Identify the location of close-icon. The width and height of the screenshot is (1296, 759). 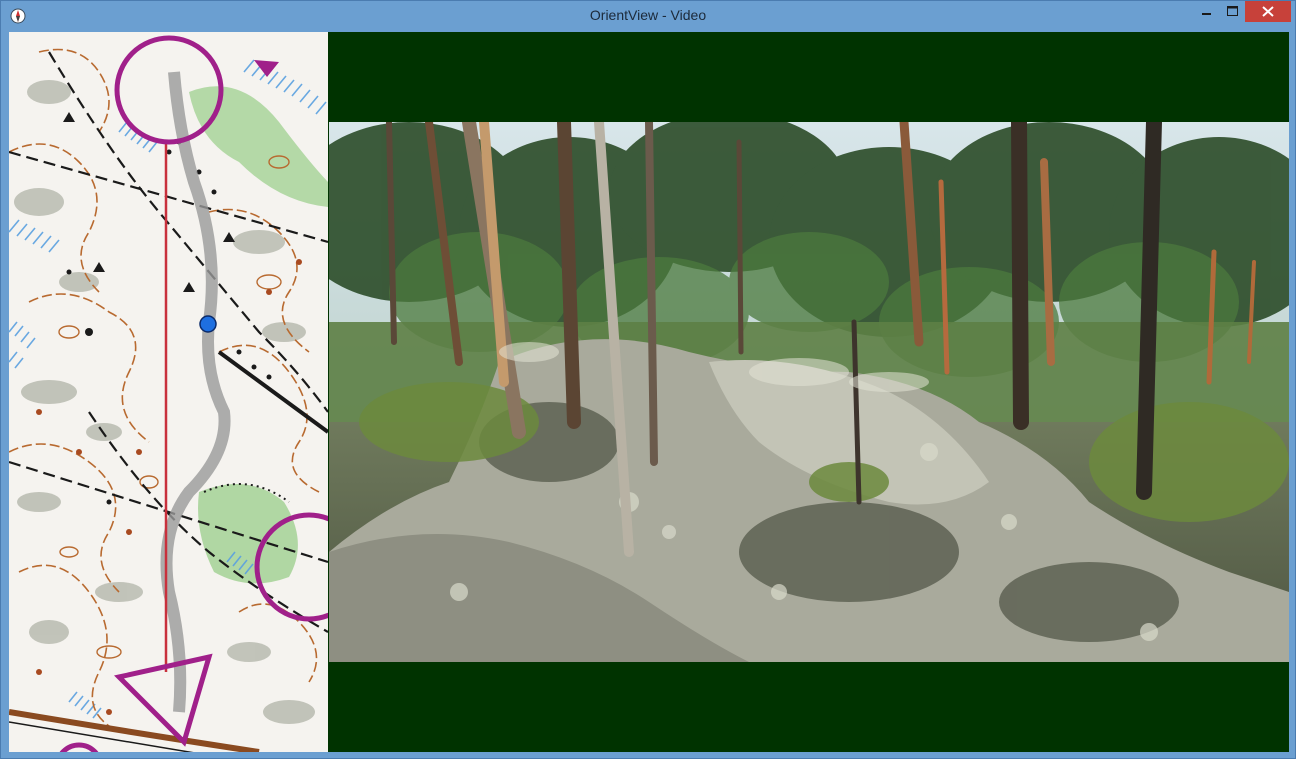
(1268, 11).